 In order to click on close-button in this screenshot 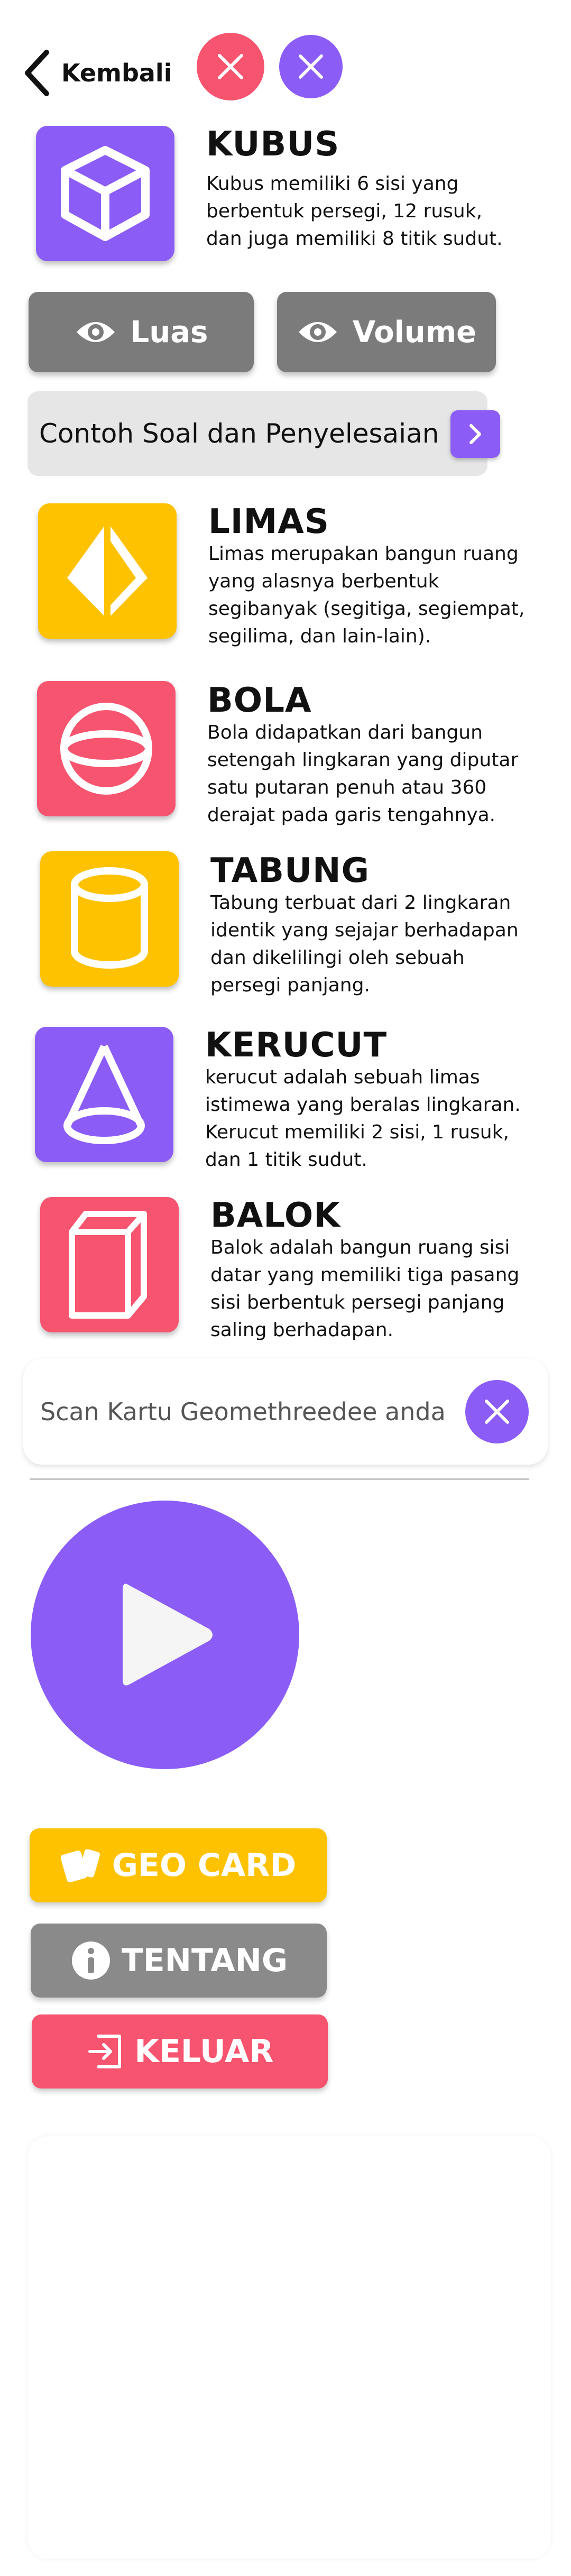, I will do `click(230, 66)`.